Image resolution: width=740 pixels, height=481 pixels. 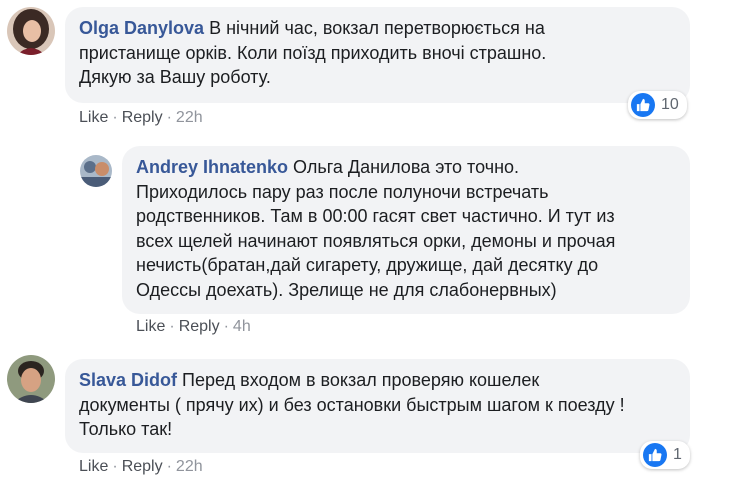 What do you see at coordinates (212, 167) in the screenshot?
I see `comment-author: Andrey Ihnatenko` at bounding box center [212, 167].